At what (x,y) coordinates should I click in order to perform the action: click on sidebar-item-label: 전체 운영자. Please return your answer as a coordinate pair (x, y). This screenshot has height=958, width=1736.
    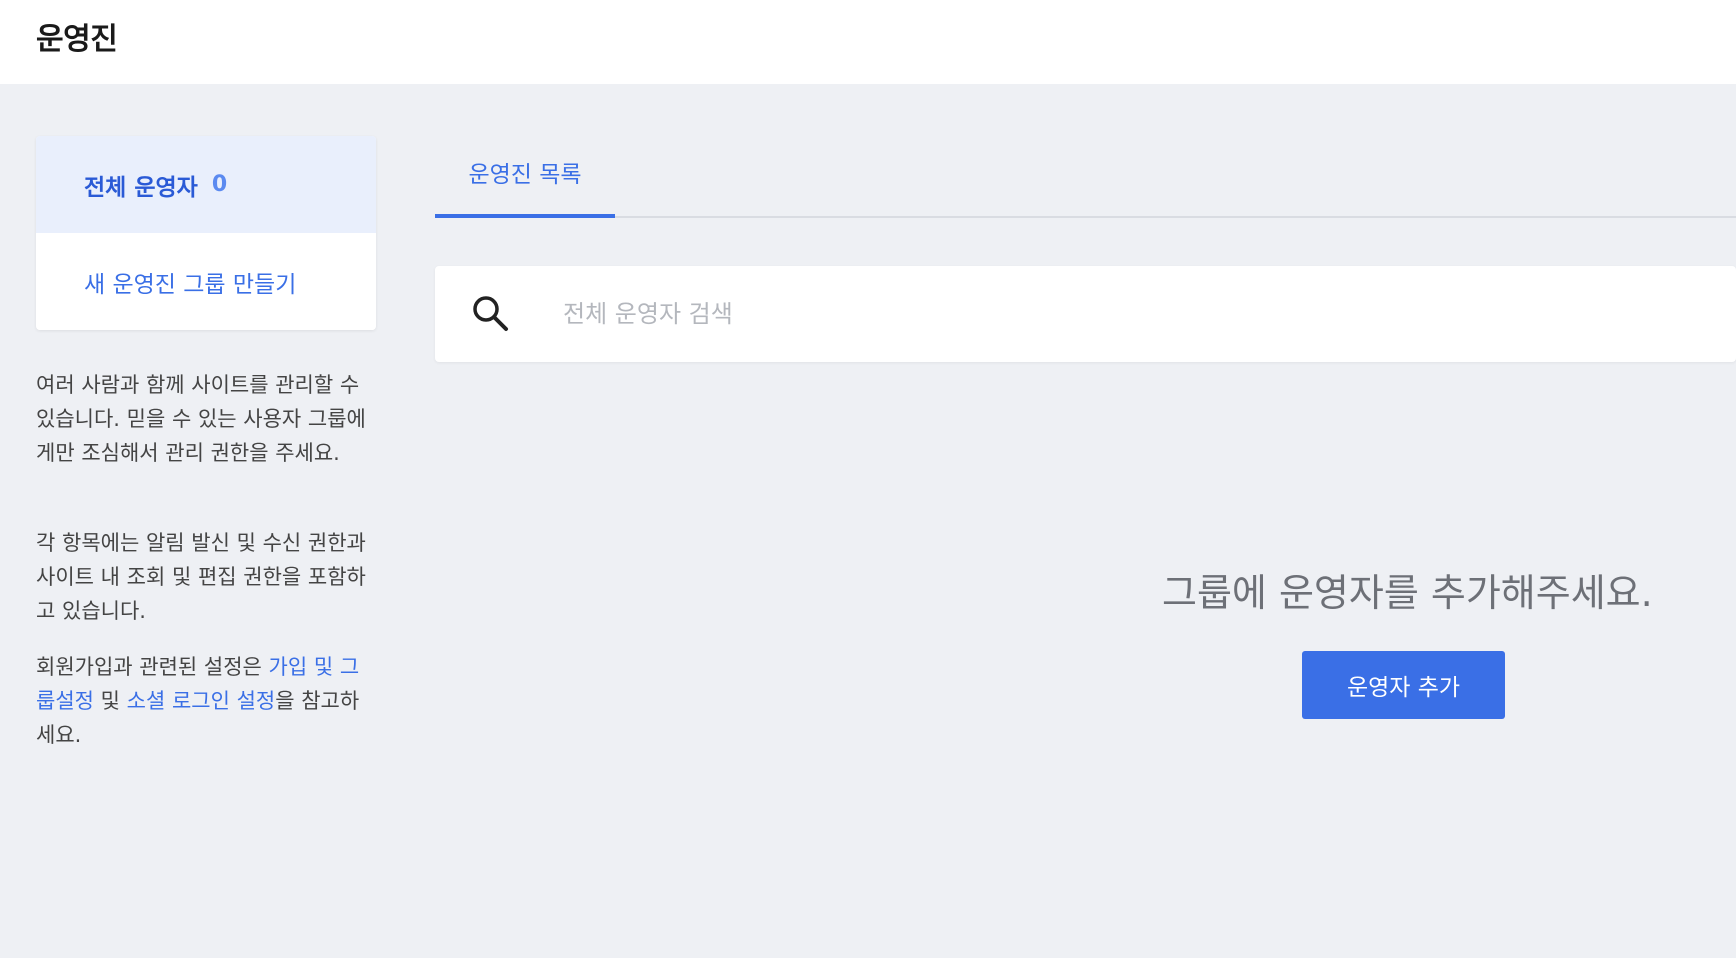
    Looking at the image, I should click on (141, 187).